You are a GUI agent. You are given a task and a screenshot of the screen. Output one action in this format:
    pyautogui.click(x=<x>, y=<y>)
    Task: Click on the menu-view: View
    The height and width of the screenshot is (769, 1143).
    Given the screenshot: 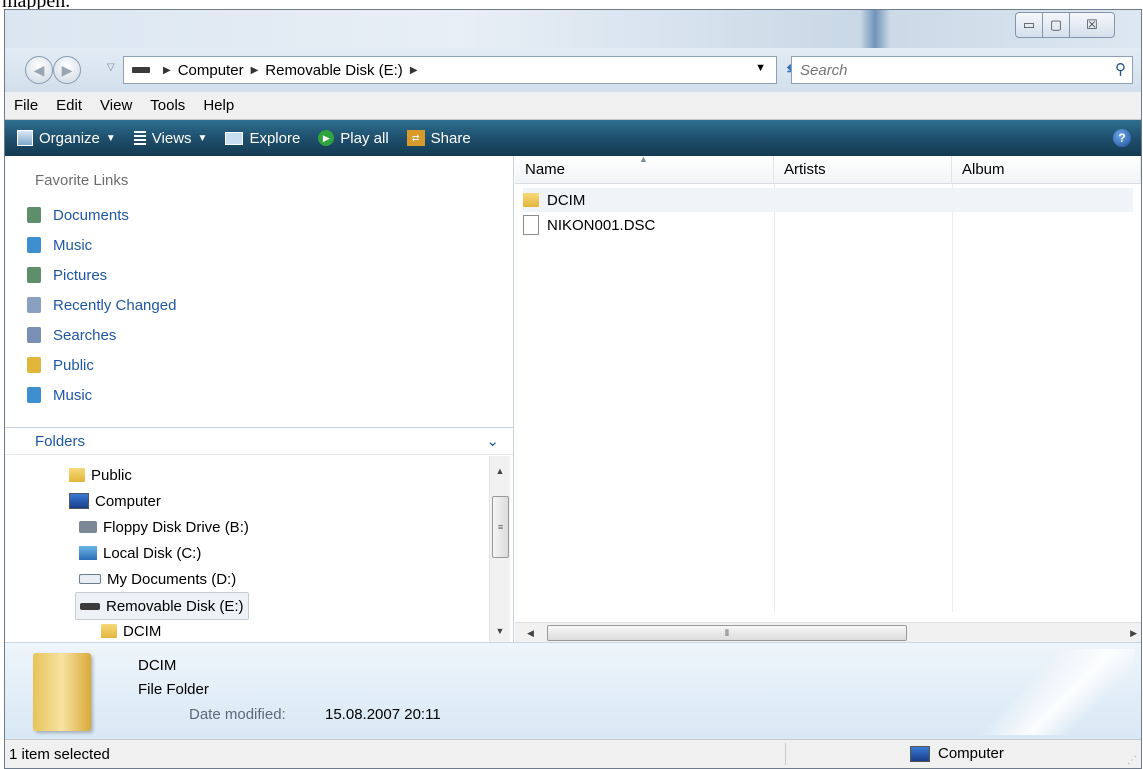 What is the action you would take?
    pyautogui.click(x=116, y=105)
    